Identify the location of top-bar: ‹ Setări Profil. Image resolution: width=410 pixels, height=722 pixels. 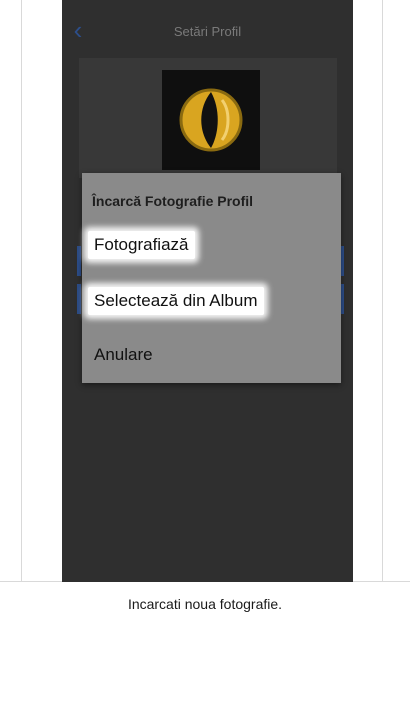
(207, 30).